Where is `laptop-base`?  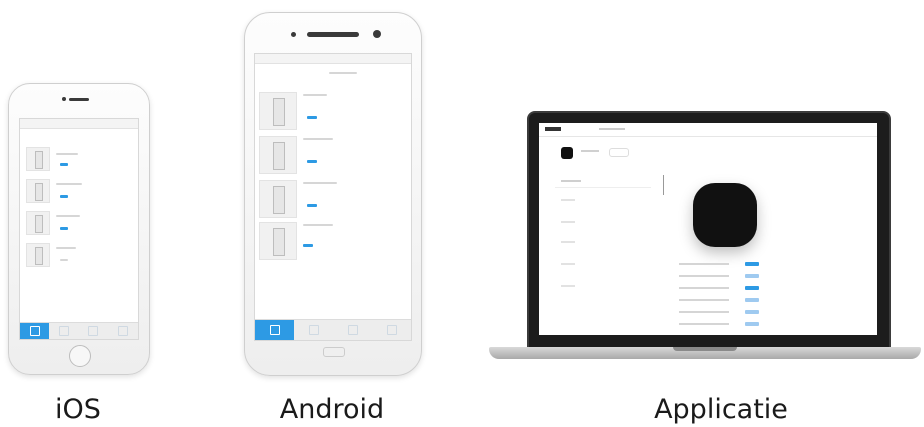
laptop-base is located at coordinates (705, 353).